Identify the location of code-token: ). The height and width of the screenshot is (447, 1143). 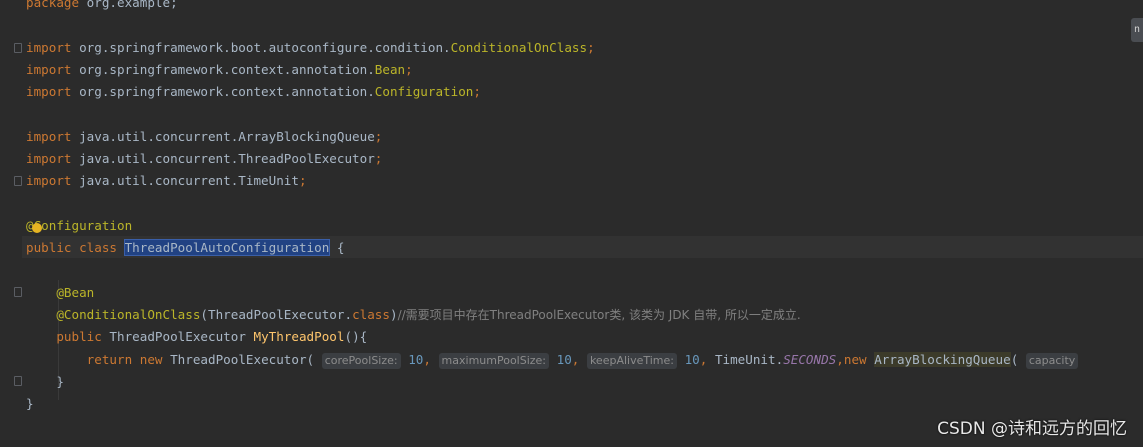
(393, 315).